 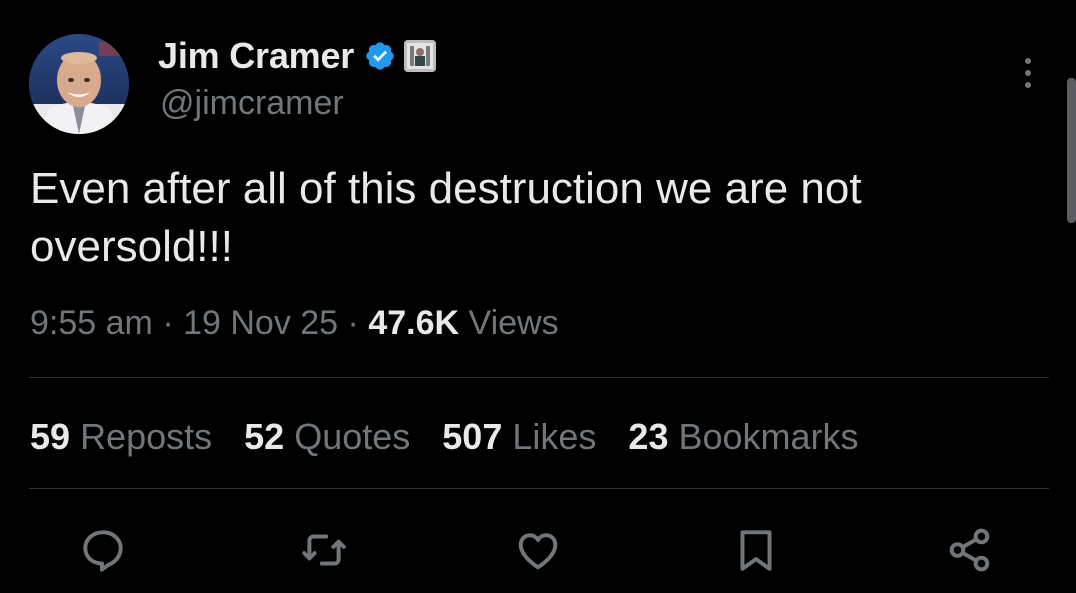 I want to click on likes-stat: 507 Likes, so click(x=519, y=437).